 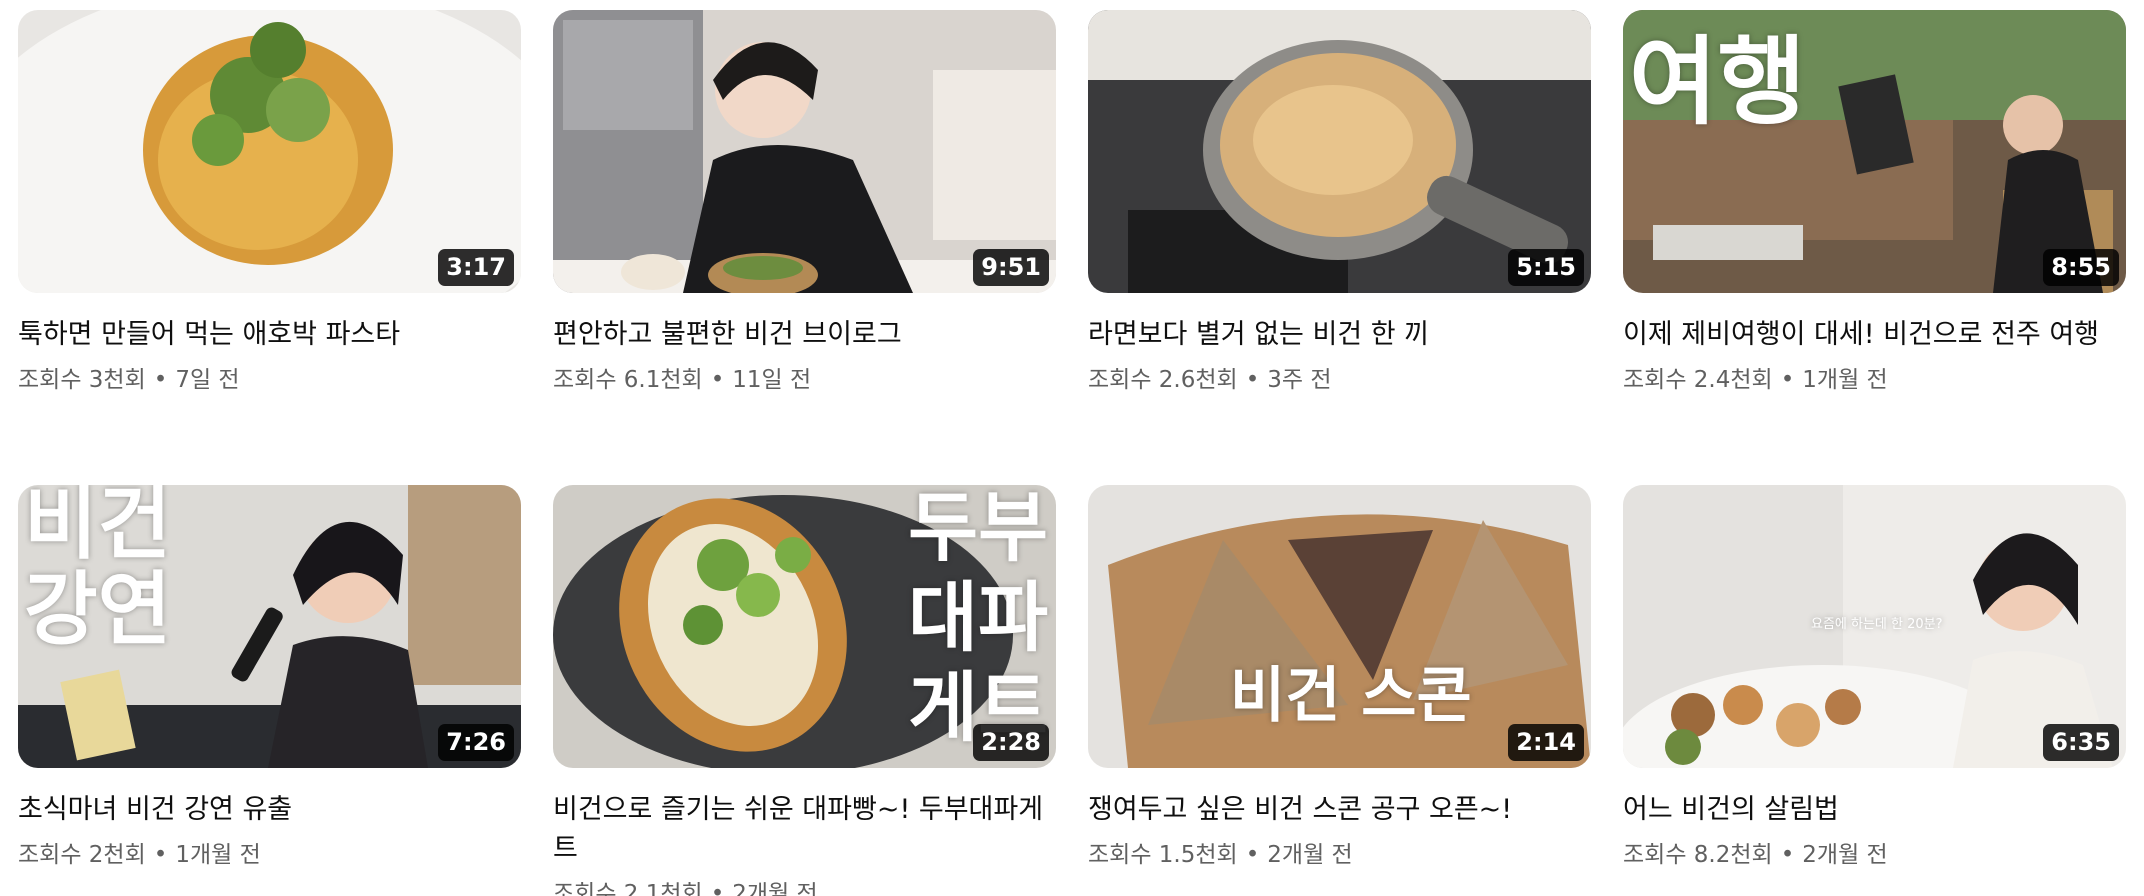 What do you see at coordinates (1546, 742) in the screenshot?
I see `duration-badge: 2:14` at bounding box center [1546, 742].